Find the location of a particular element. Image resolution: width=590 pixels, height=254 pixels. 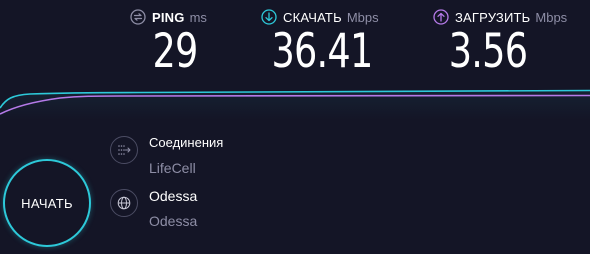

upload-metric: ЗАГРУЗИТЬ Mbps 3.56 is located at coordinates (508, 45).